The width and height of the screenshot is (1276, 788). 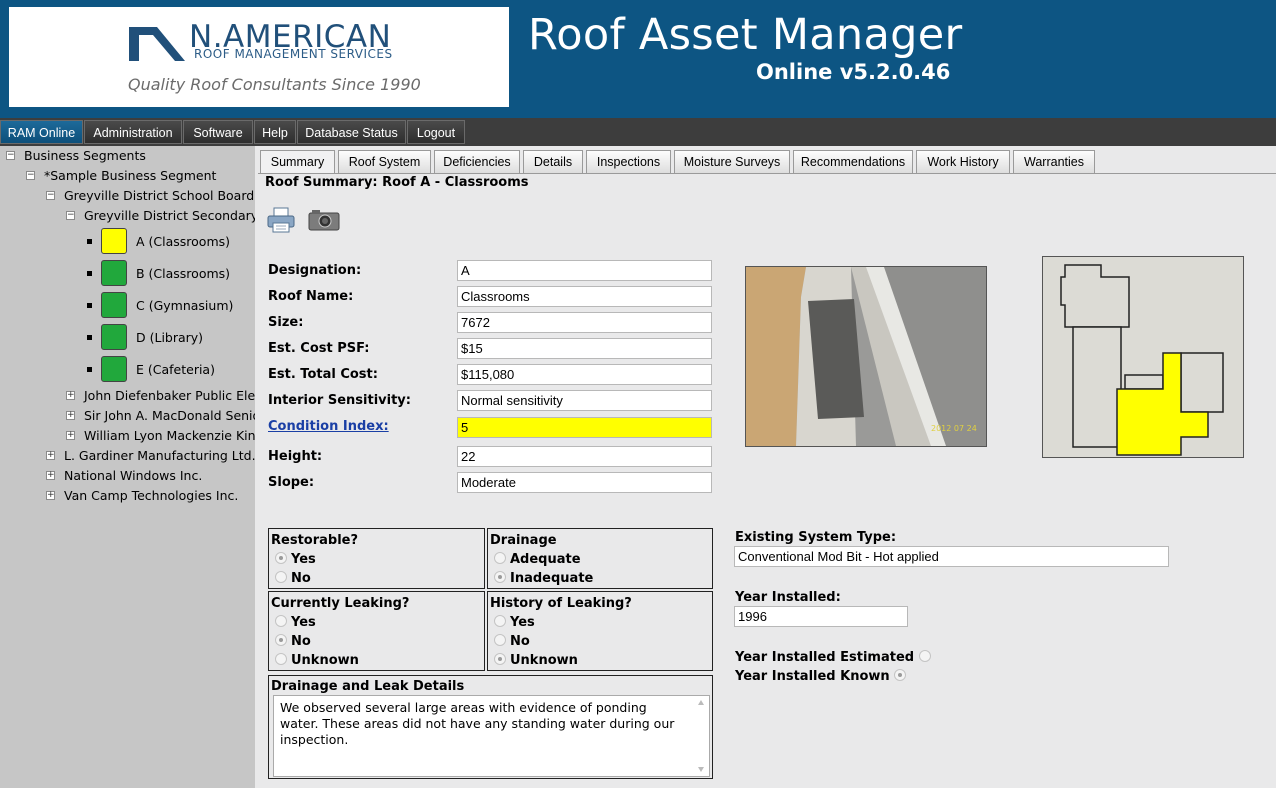 What do you see at coordinates (584, 348) in the screenshot?
I see `cost-psf-field: $15` at bounding box center [584, 348].